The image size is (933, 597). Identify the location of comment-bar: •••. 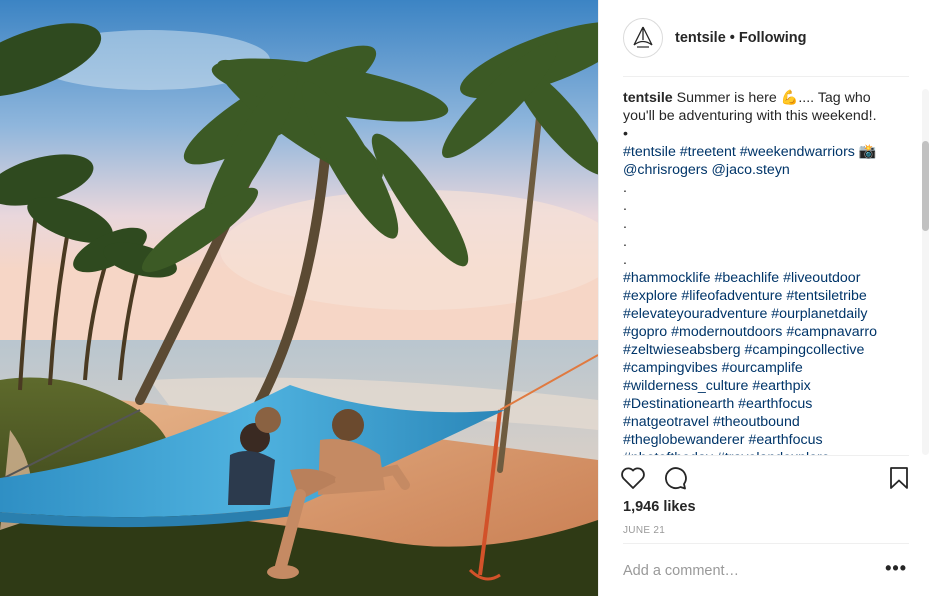
(766, 570).